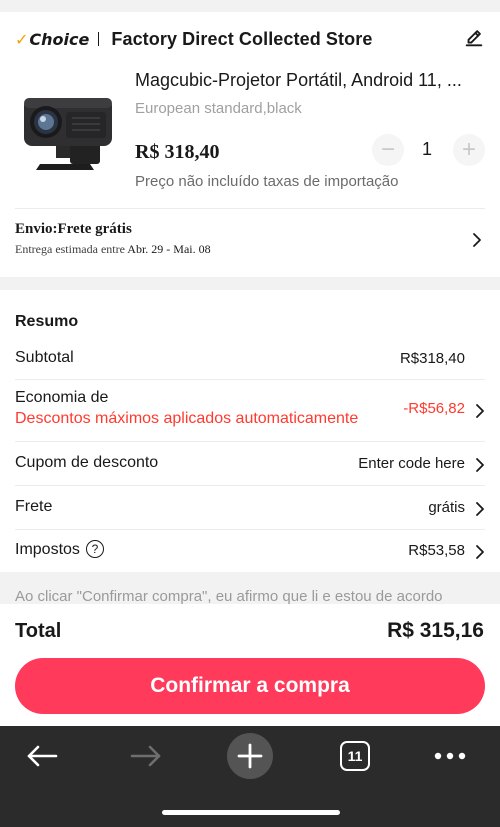  What do you see at coordinates (34, 506) in the screenshot?
I see `shipping-fee-label: Frete` at bounding box center [34, 506].